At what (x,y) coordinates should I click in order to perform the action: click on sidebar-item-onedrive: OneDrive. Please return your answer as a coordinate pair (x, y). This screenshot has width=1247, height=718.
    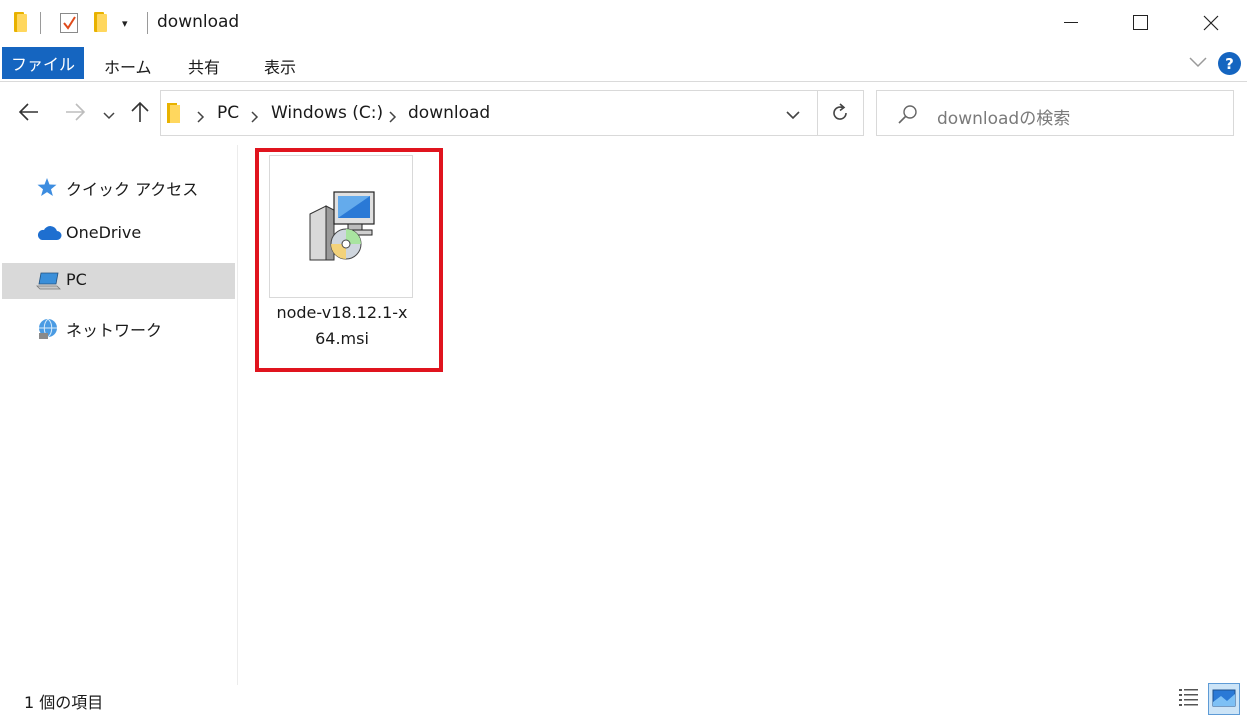
    Looking at the image, I should click on (118, 234).